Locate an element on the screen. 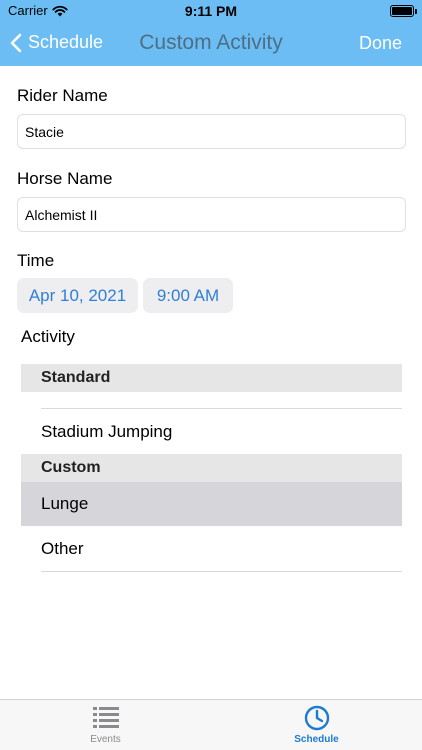 The image size is (422, 750). rider-name-field: Stacie is located at coordinates (211, 131).